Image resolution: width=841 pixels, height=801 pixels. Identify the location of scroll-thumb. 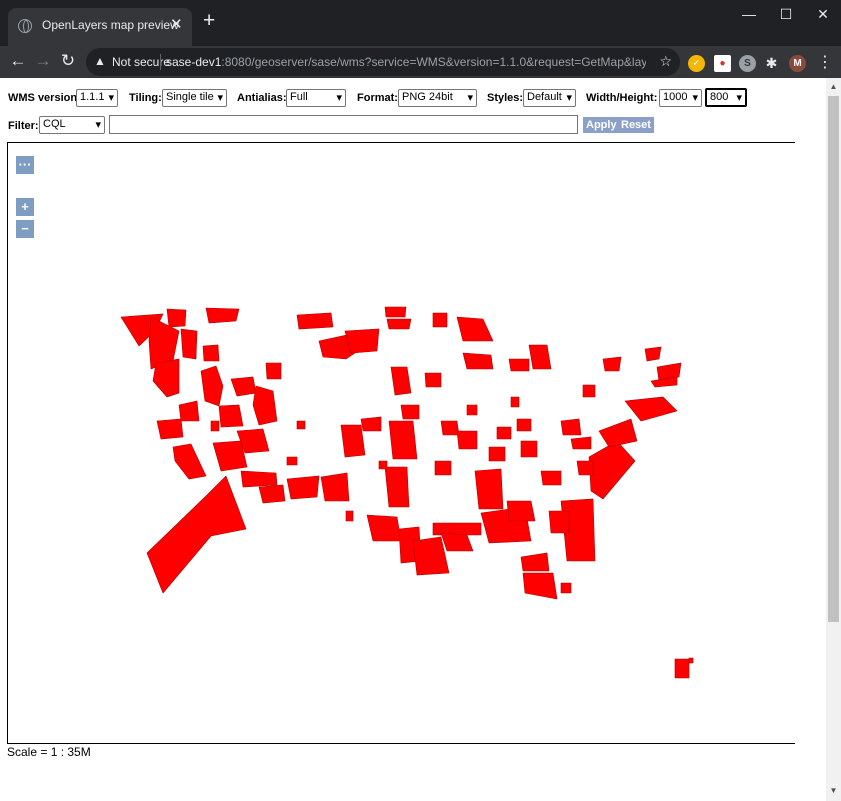
(833, 359).